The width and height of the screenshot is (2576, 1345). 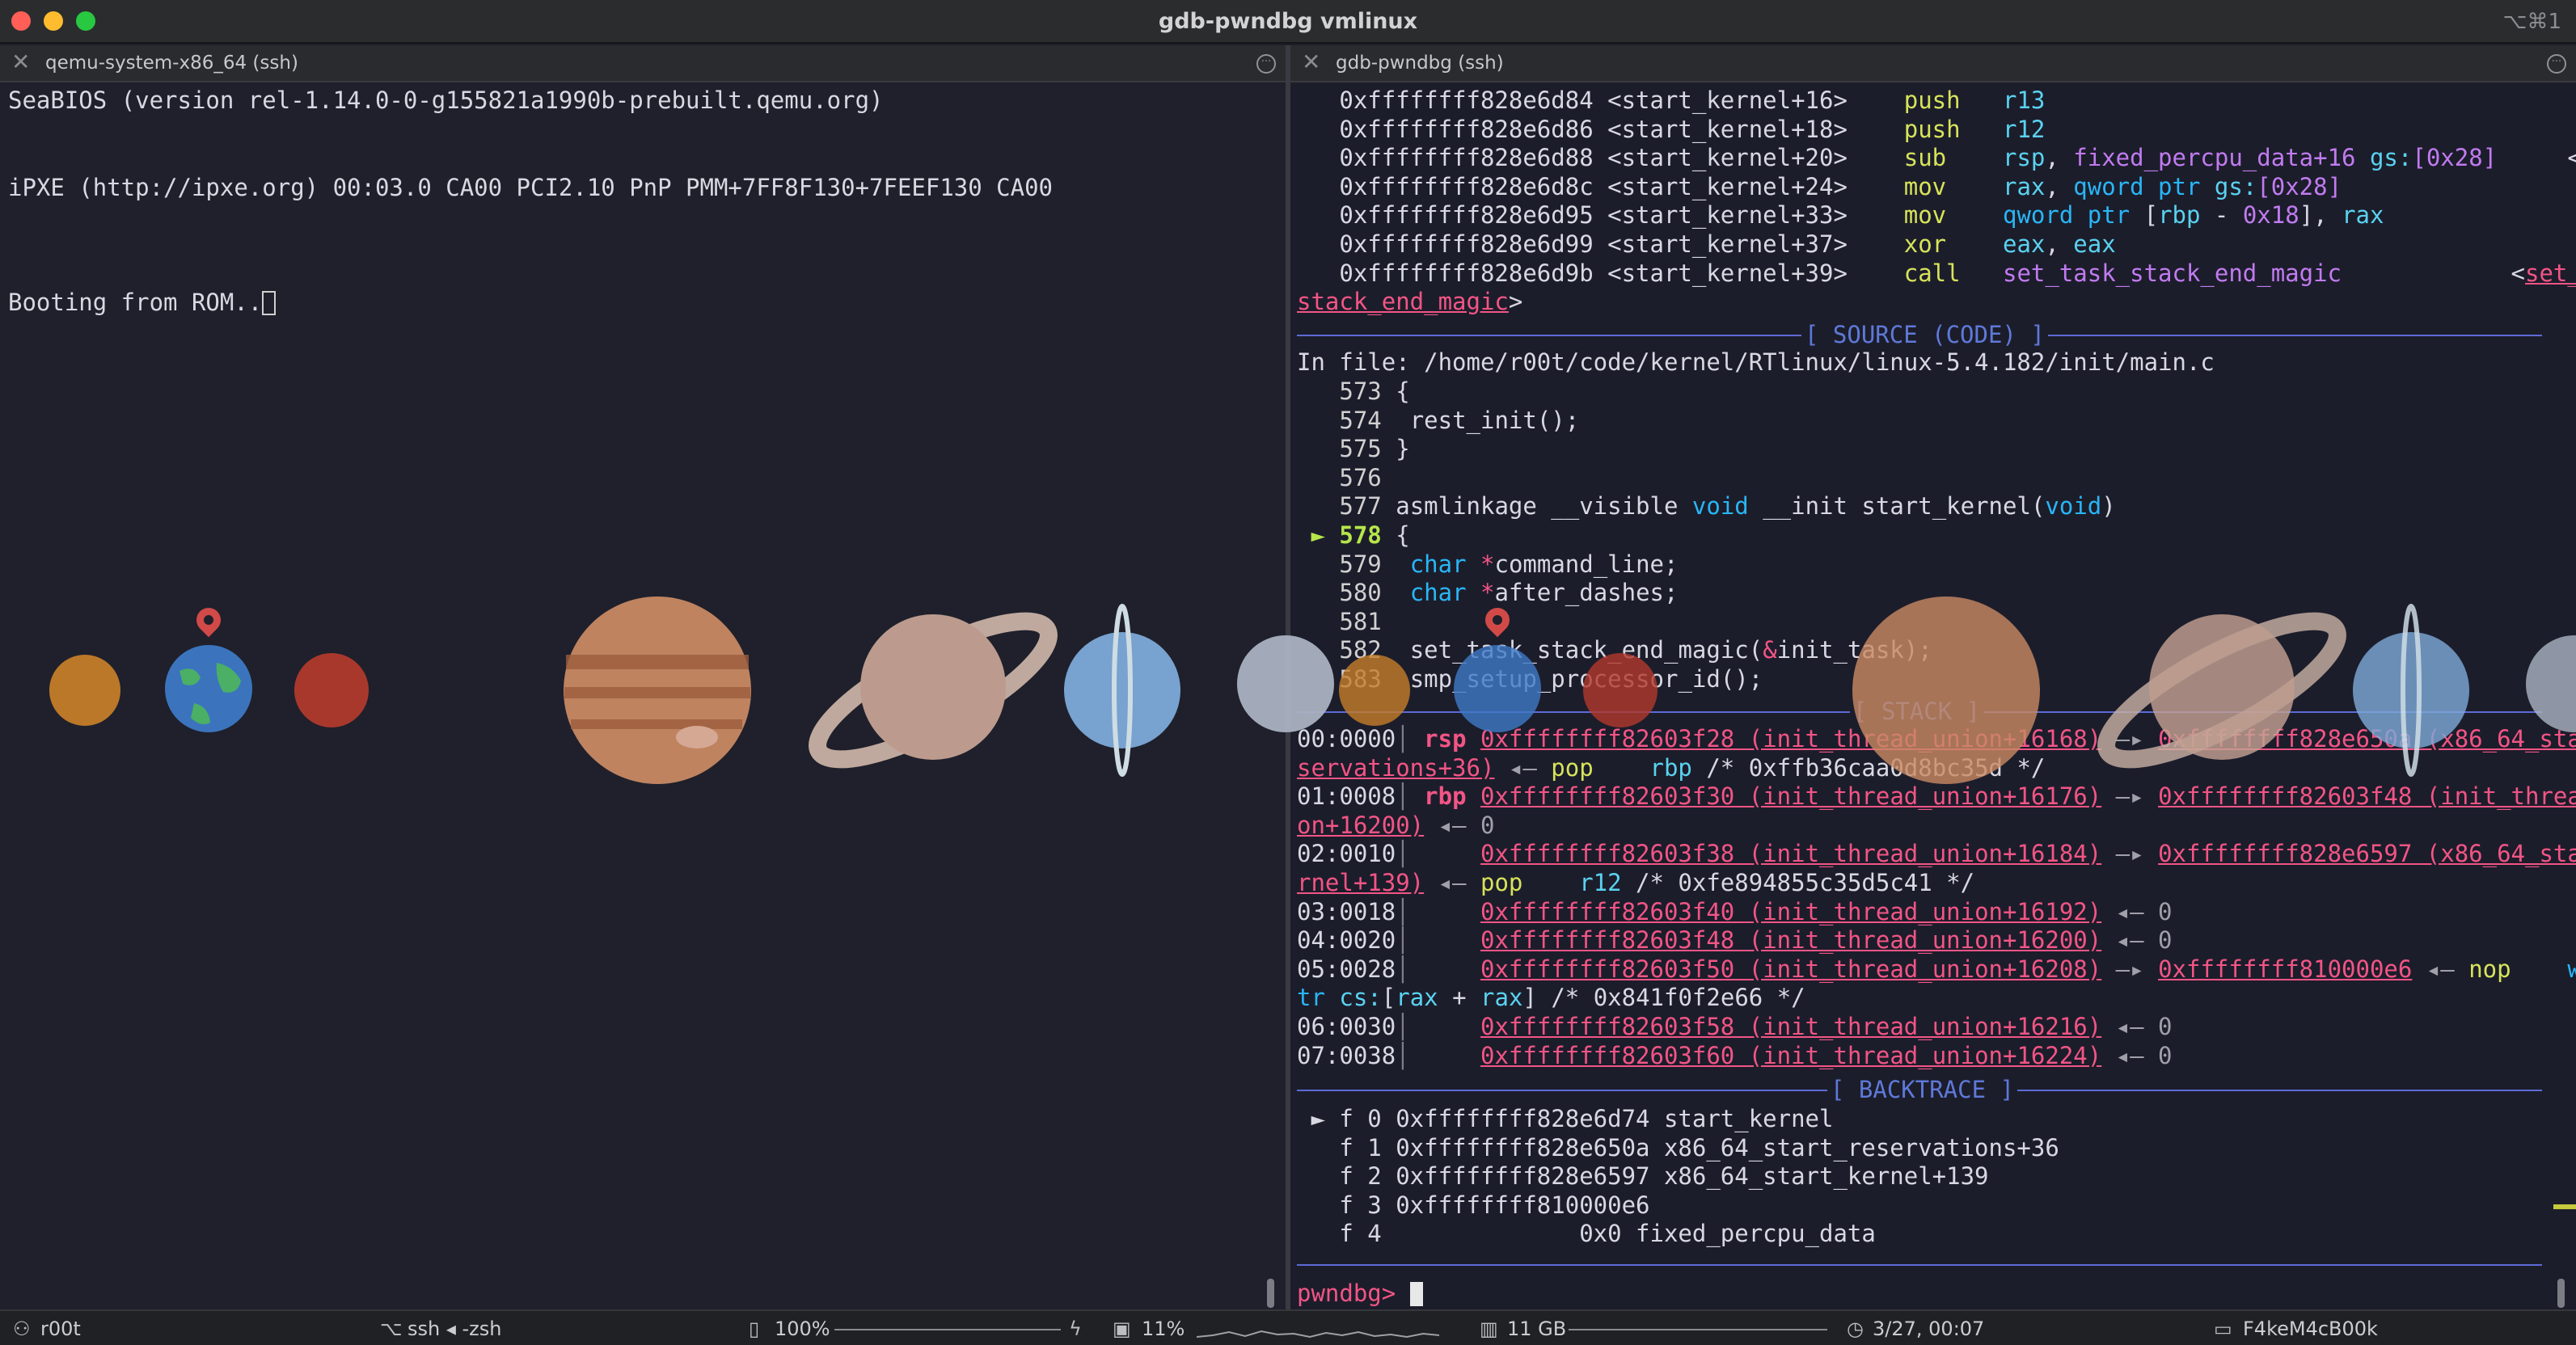 I want to click on disasm-operand: -, so click(x=2221, y=216).